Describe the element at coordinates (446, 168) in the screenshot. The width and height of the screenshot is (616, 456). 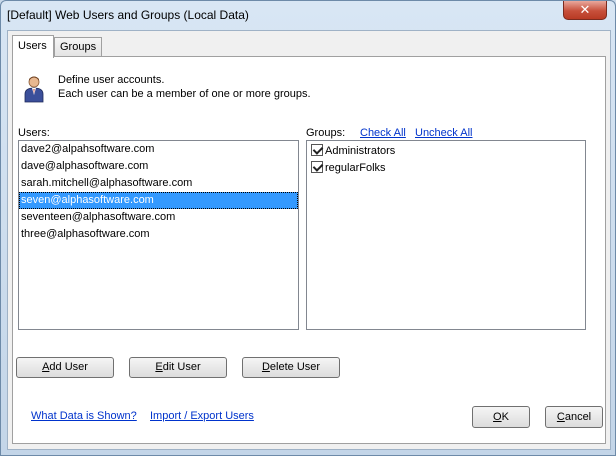
I see `group-list-item: regularFolks` at that location.